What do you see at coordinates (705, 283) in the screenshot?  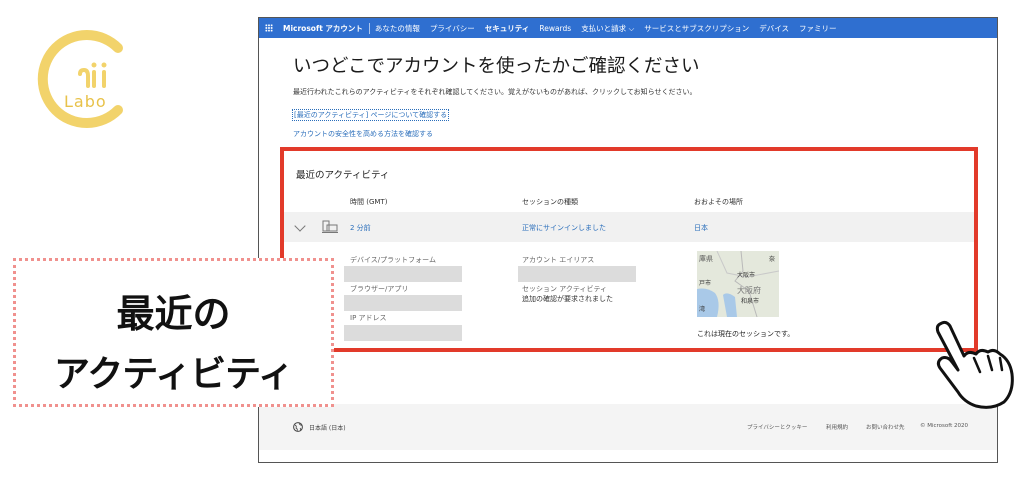 I see `map-label-kobe: 戸市` at bounding box center [705, 283].